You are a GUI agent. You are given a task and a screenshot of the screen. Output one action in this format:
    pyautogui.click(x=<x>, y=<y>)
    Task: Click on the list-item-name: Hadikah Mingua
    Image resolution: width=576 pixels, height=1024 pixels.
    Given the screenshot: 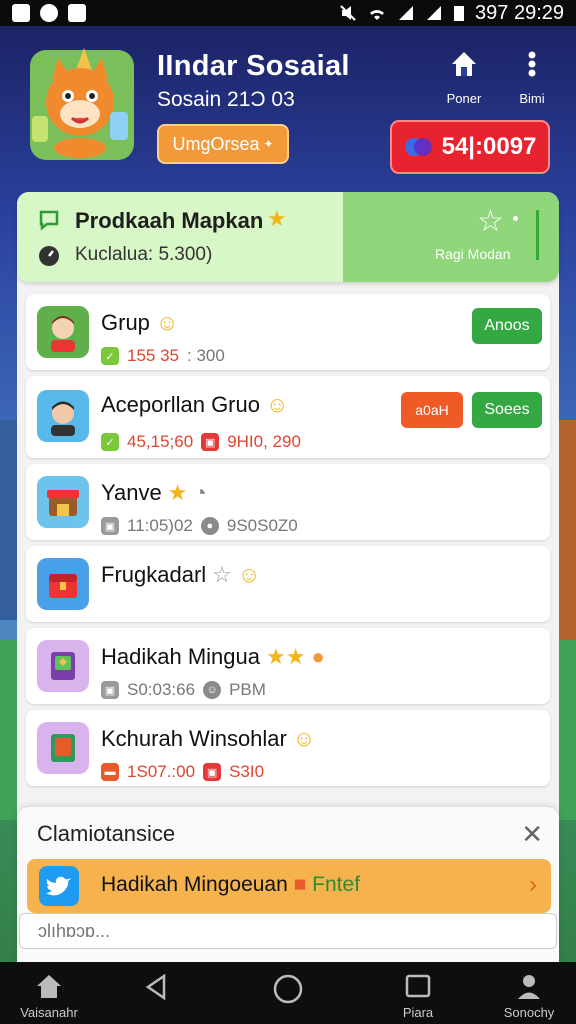 What is the action you would take?
    pyautogui.click(x=180, y=656)
    